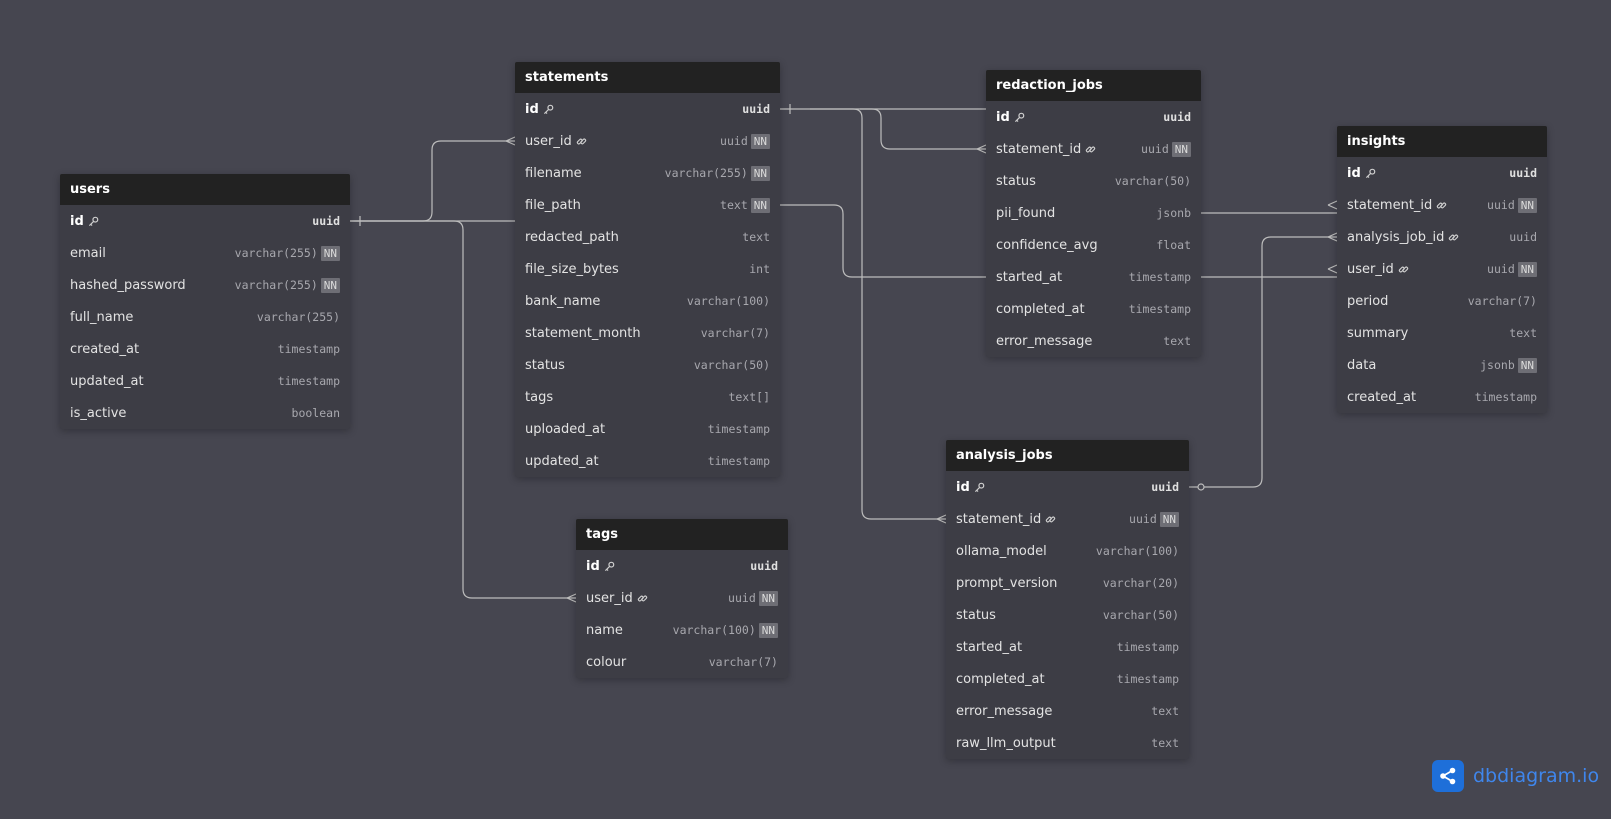 The image size is (1611, 819). What do you see at coordinates (205, 413) in the screenshot?
I see `field-row: is_active boolean` at bounding box center [205, 413].